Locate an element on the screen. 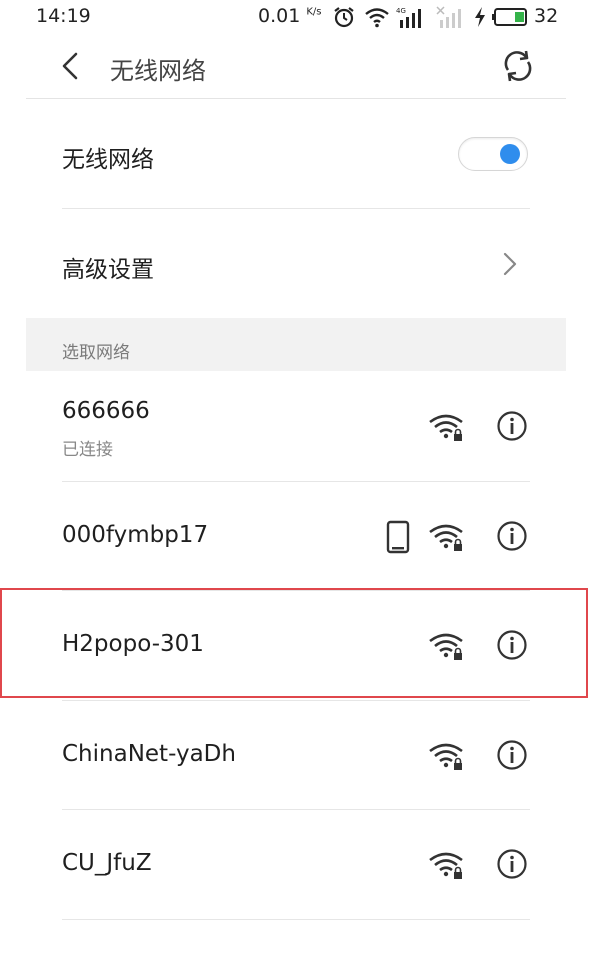 The height and width of the screenshot is (959, 590). chevron-left-icon is located at coordinates (71, 66).